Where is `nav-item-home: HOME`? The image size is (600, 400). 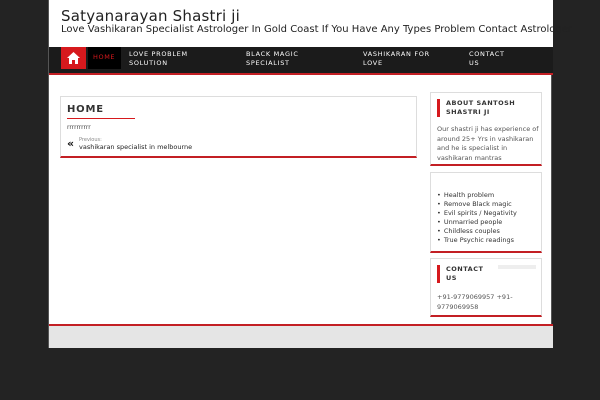
nav-item-home: HOME is located at coordinates (104, 58).